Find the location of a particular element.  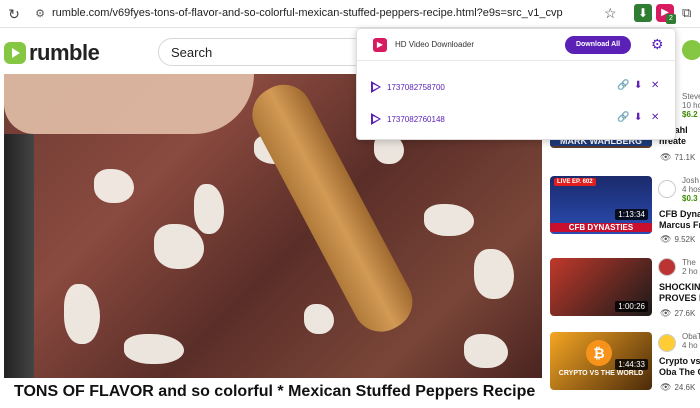

recommendation-thumbnail: 1:00:26 is located at coordinates (601, 287).